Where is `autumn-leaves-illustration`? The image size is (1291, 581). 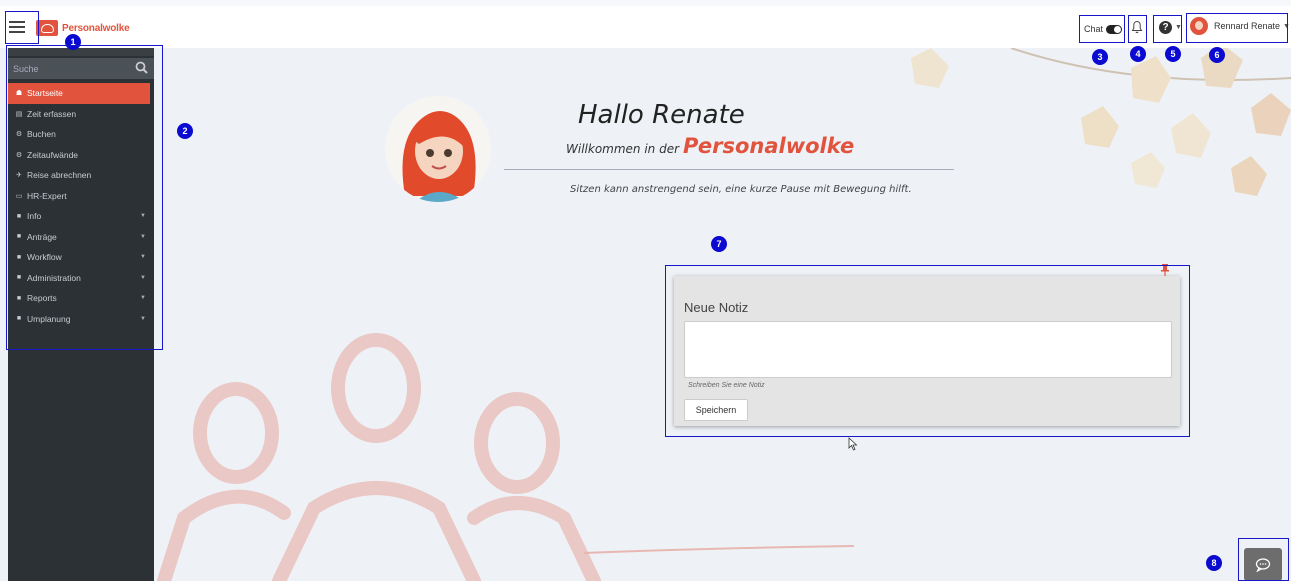
autumn-leaves-illustration is located at coordinates (1101, 122).